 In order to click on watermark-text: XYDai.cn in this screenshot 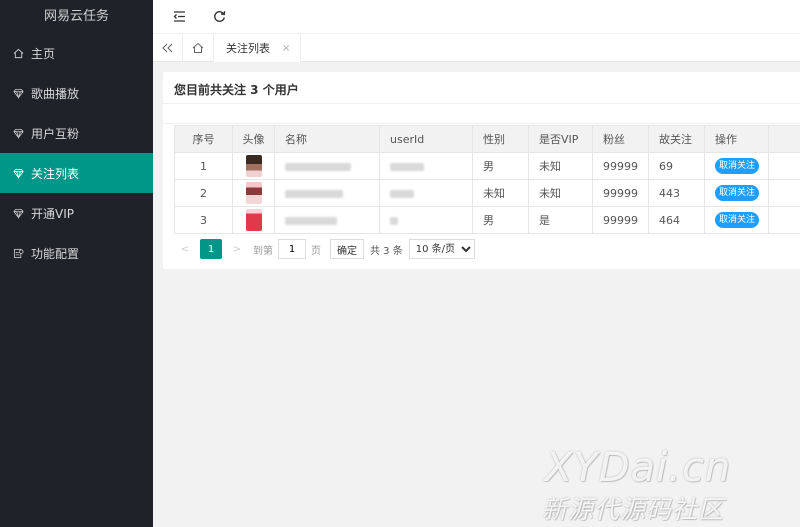, I will do `click(638, 468)`.